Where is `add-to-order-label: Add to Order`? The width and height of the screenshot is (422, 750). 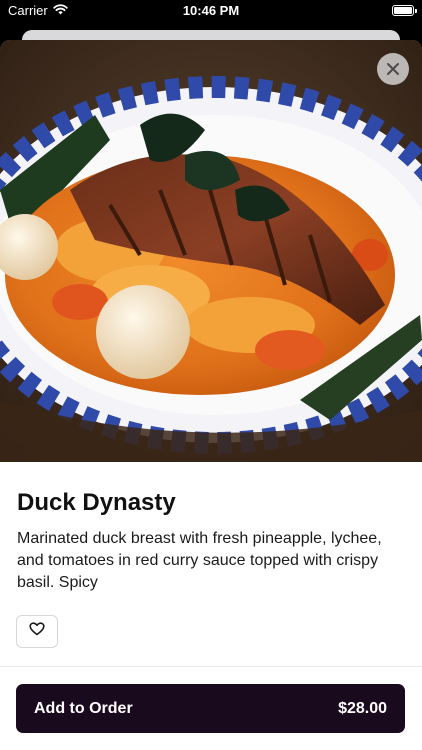
add-to-order-label: Add to Order is located at coordinates (83, 708).